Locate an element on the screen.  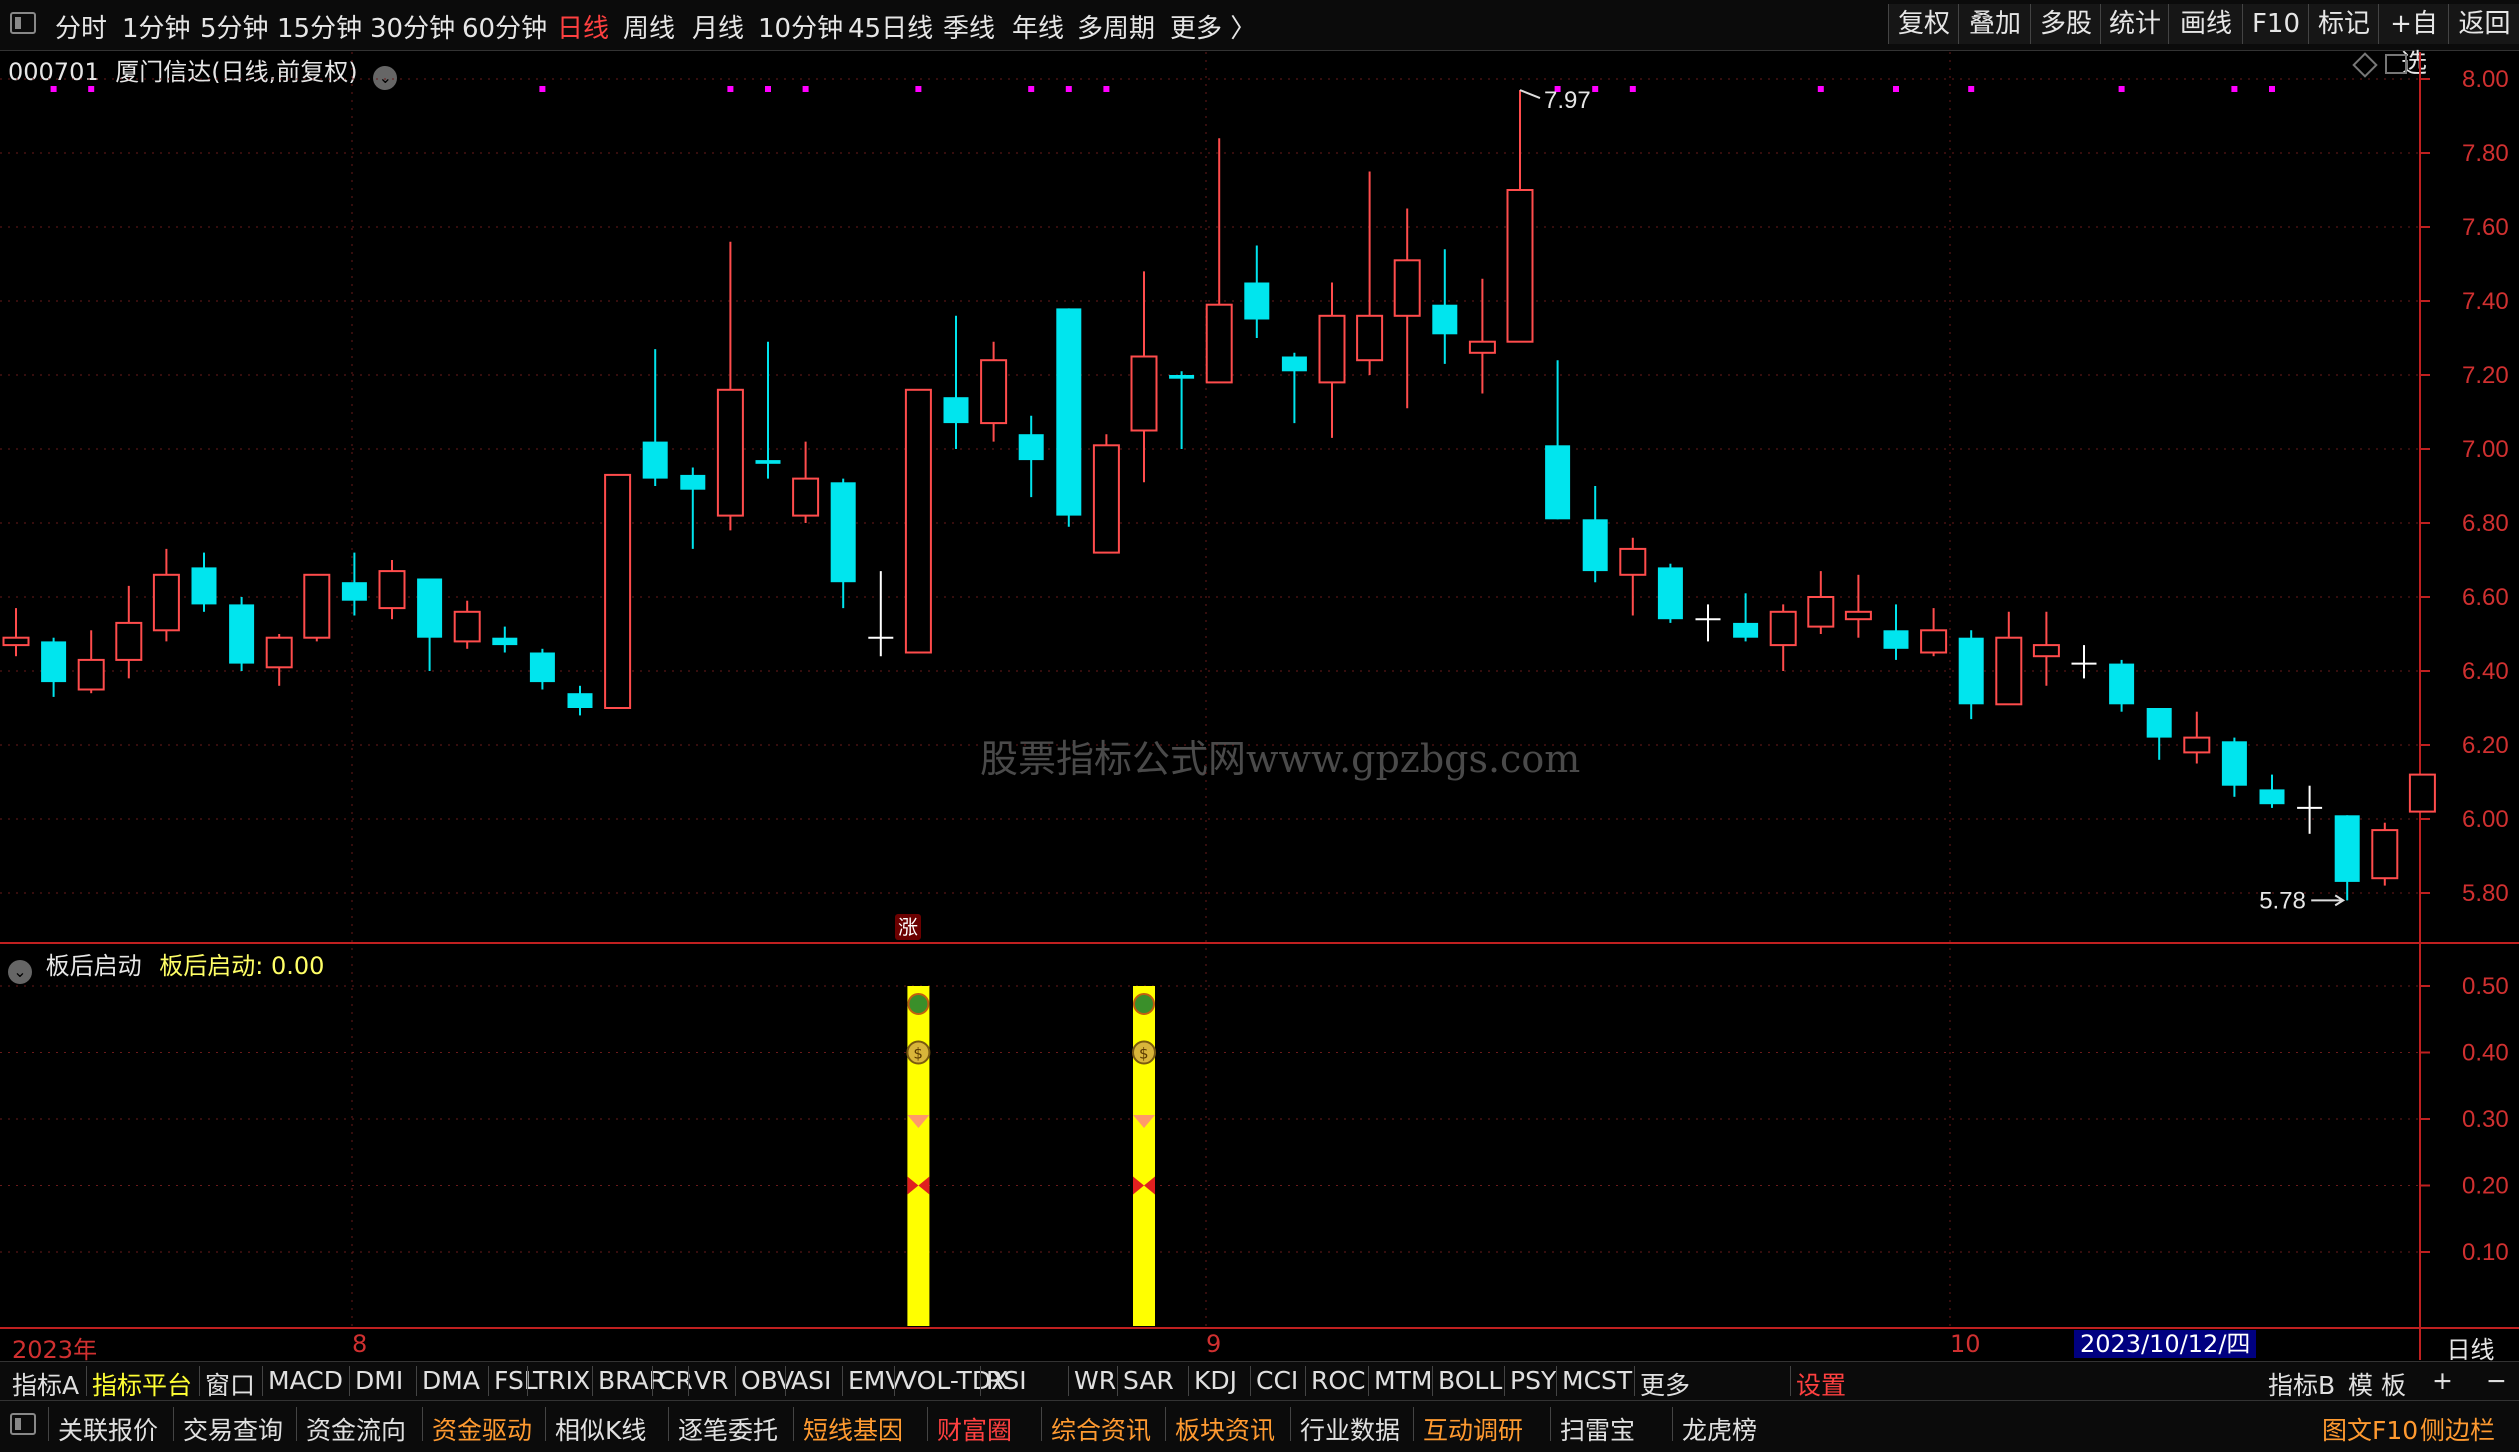
indicator-tab-2: 窗口 is located at coordinates (230, 1384).